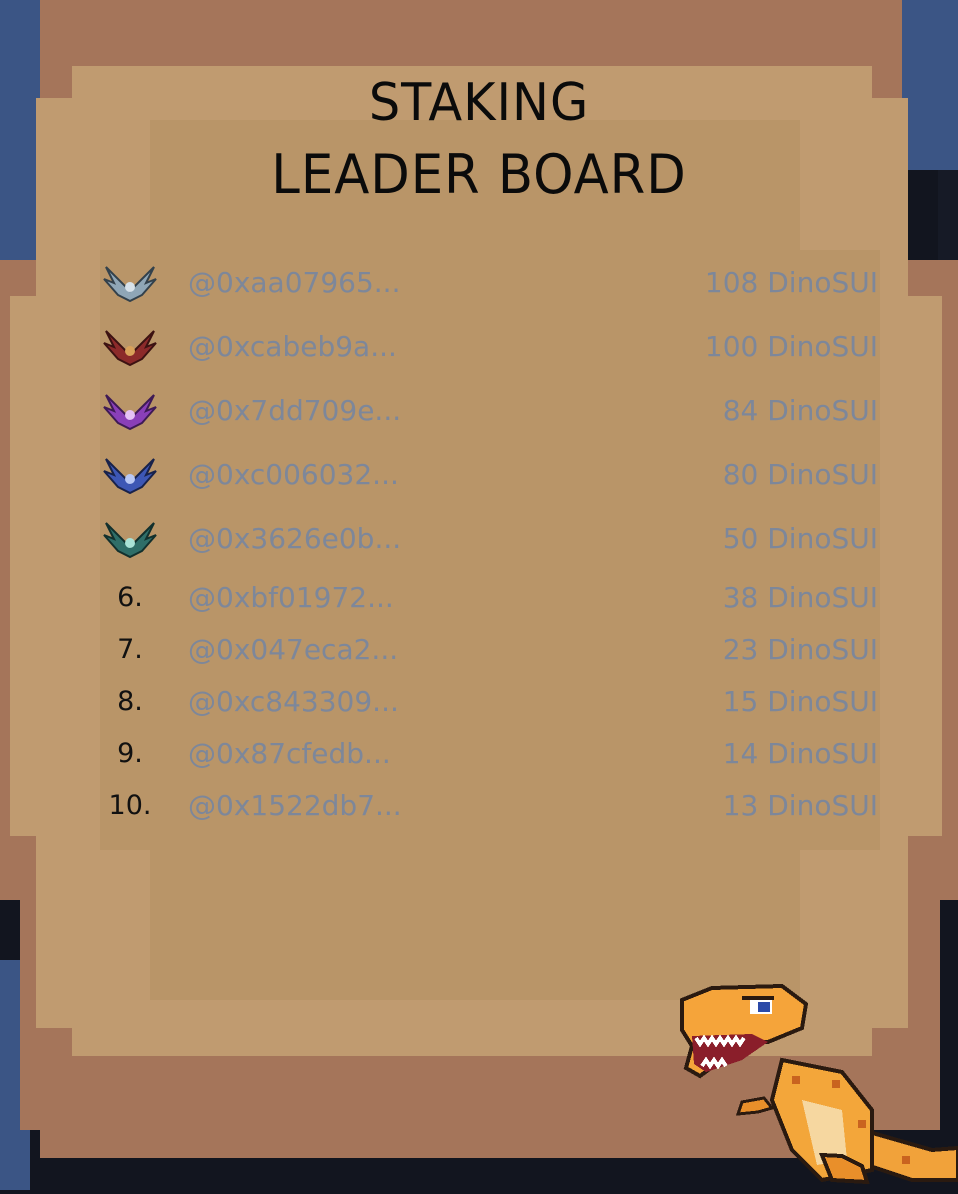 The width and height of the screenshot is (958, 1194). What do you see at coordinates (130, 649) in the screenshot?
I see `rank-number: 7.` at bounding box center [130, 649].